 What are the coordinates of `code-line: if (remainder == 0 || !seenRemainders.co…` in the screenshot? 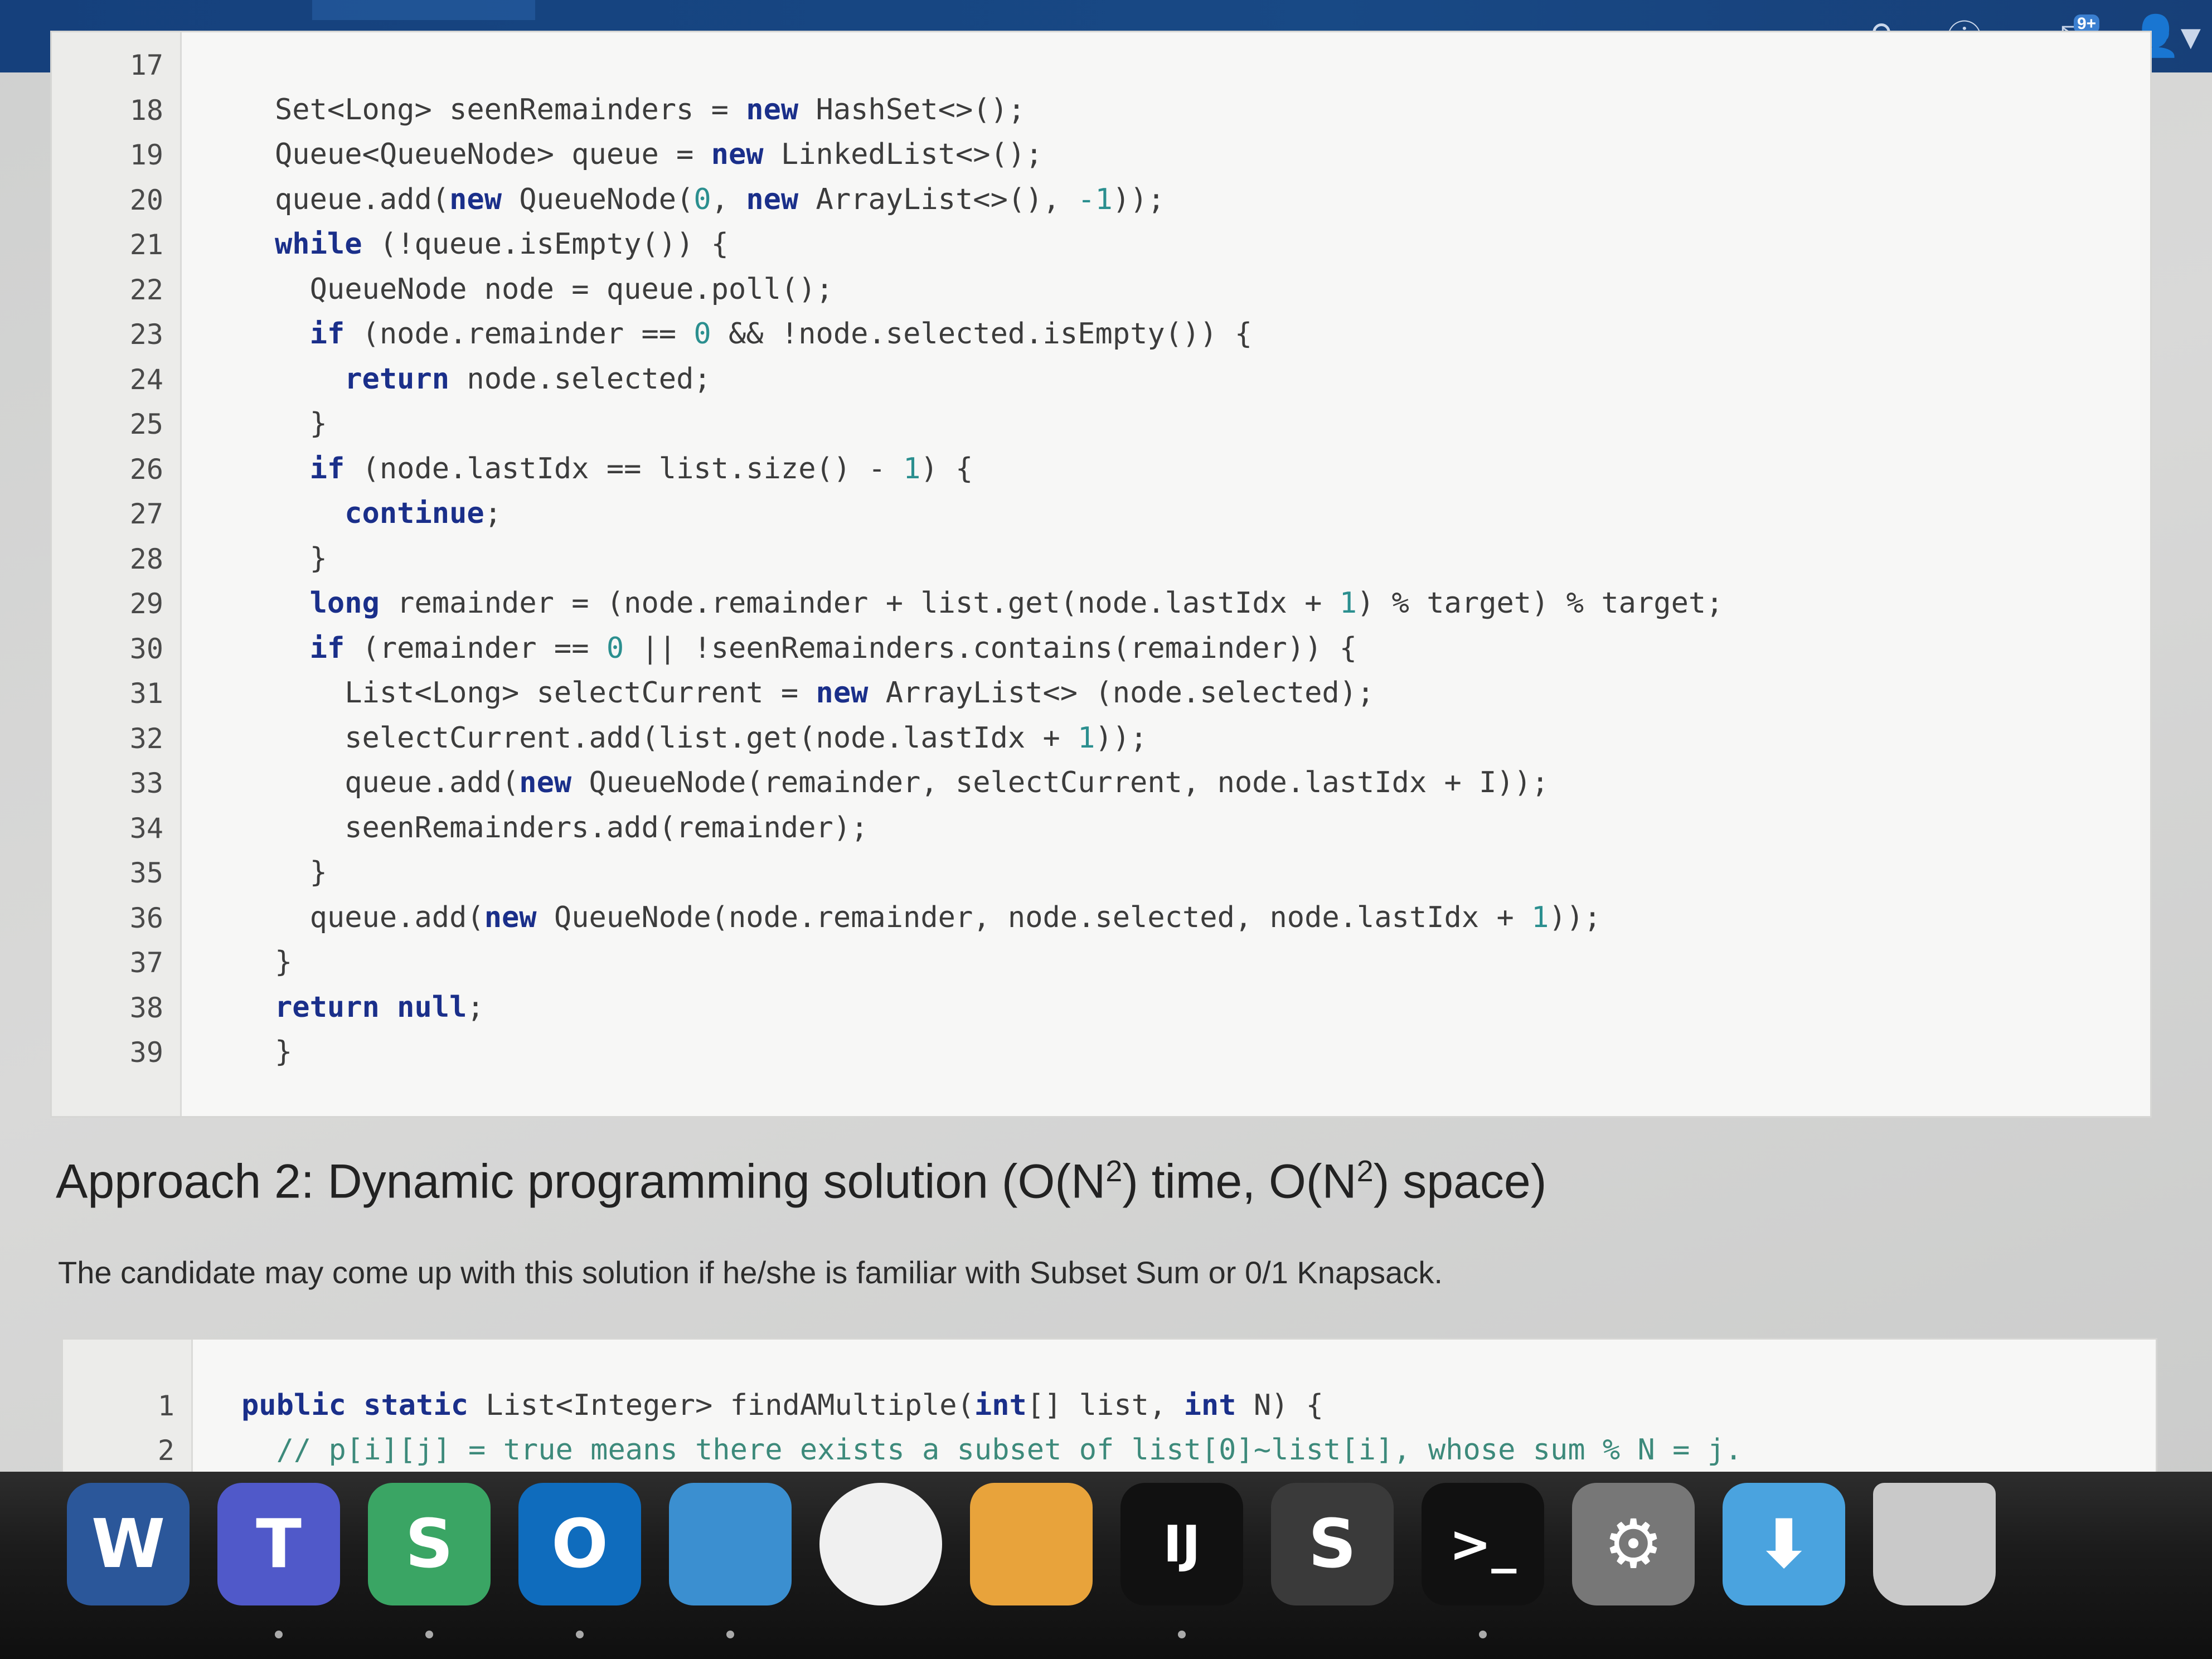 It's located at (816, 648).